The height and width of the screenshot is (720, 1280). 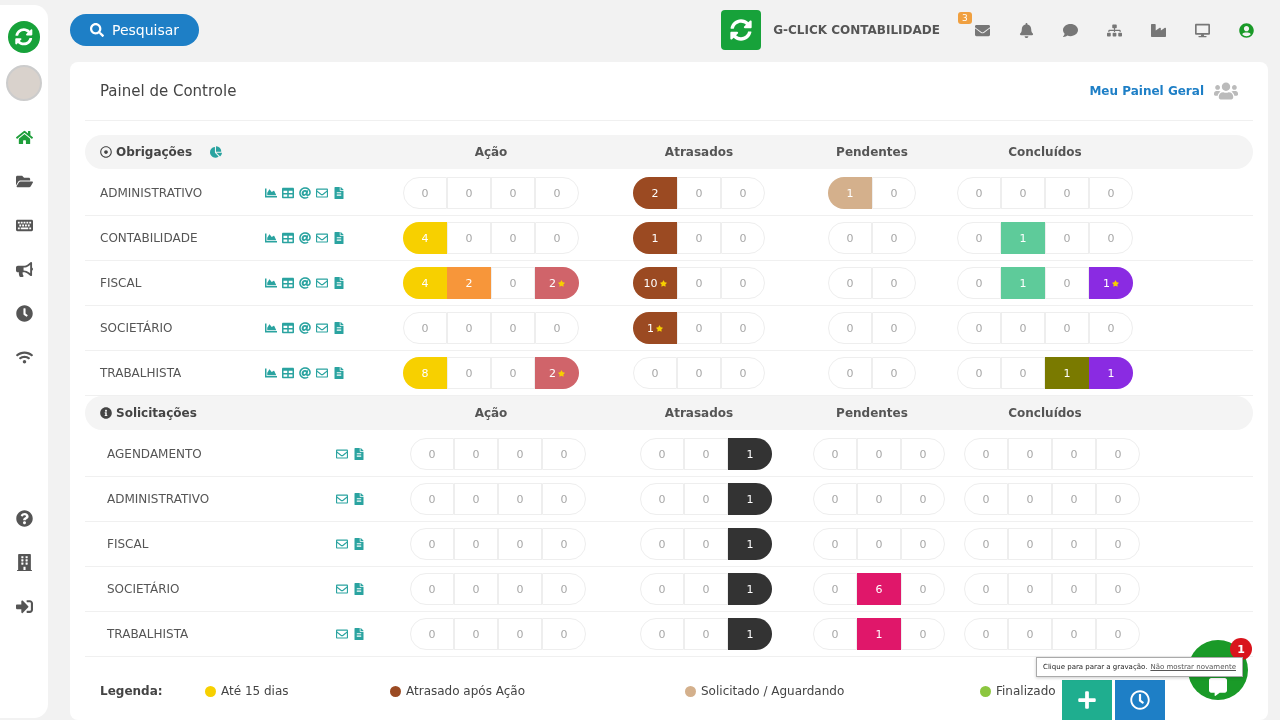 What do you see at coordinates (305, 328) in the screenshot?
I see `at-icon` at bounding box center [305, 328].